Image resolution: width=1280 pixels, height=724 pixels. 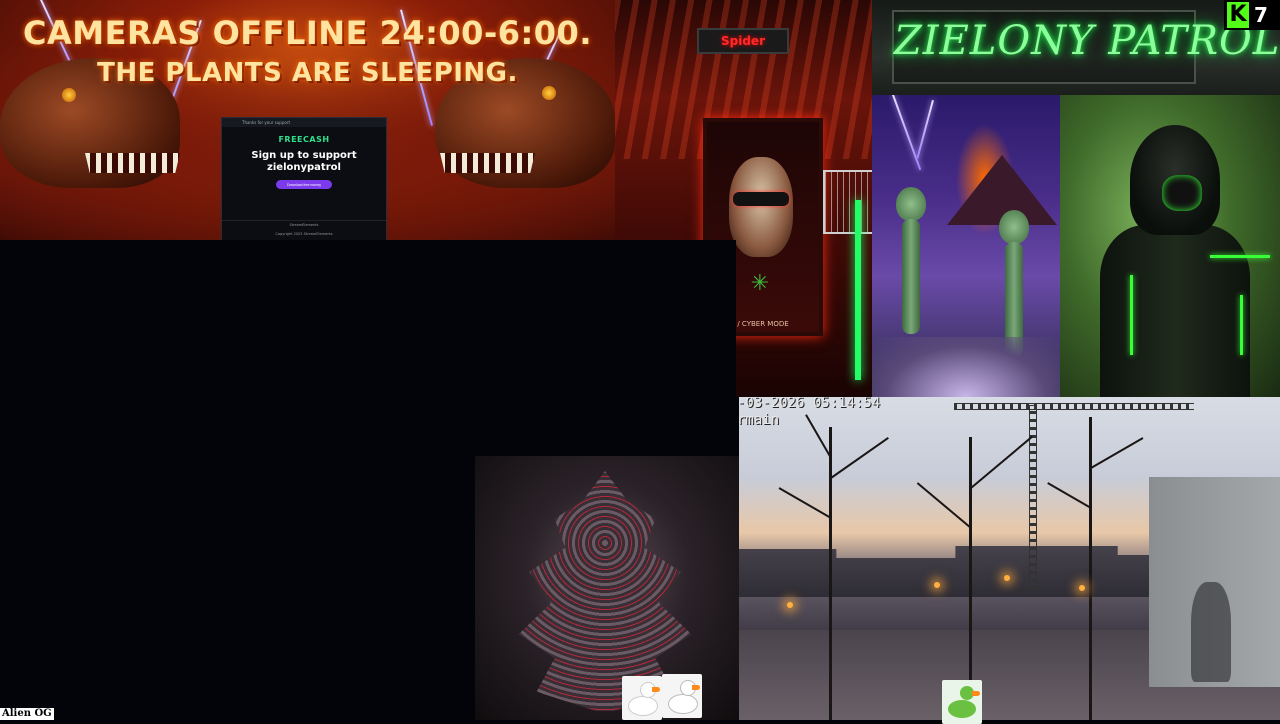 What do you see at coordinates (810, 404) in the screenshot?
I see `camera-timestamp: -03-2026 05:14:54` at bounding box center [810, 404].